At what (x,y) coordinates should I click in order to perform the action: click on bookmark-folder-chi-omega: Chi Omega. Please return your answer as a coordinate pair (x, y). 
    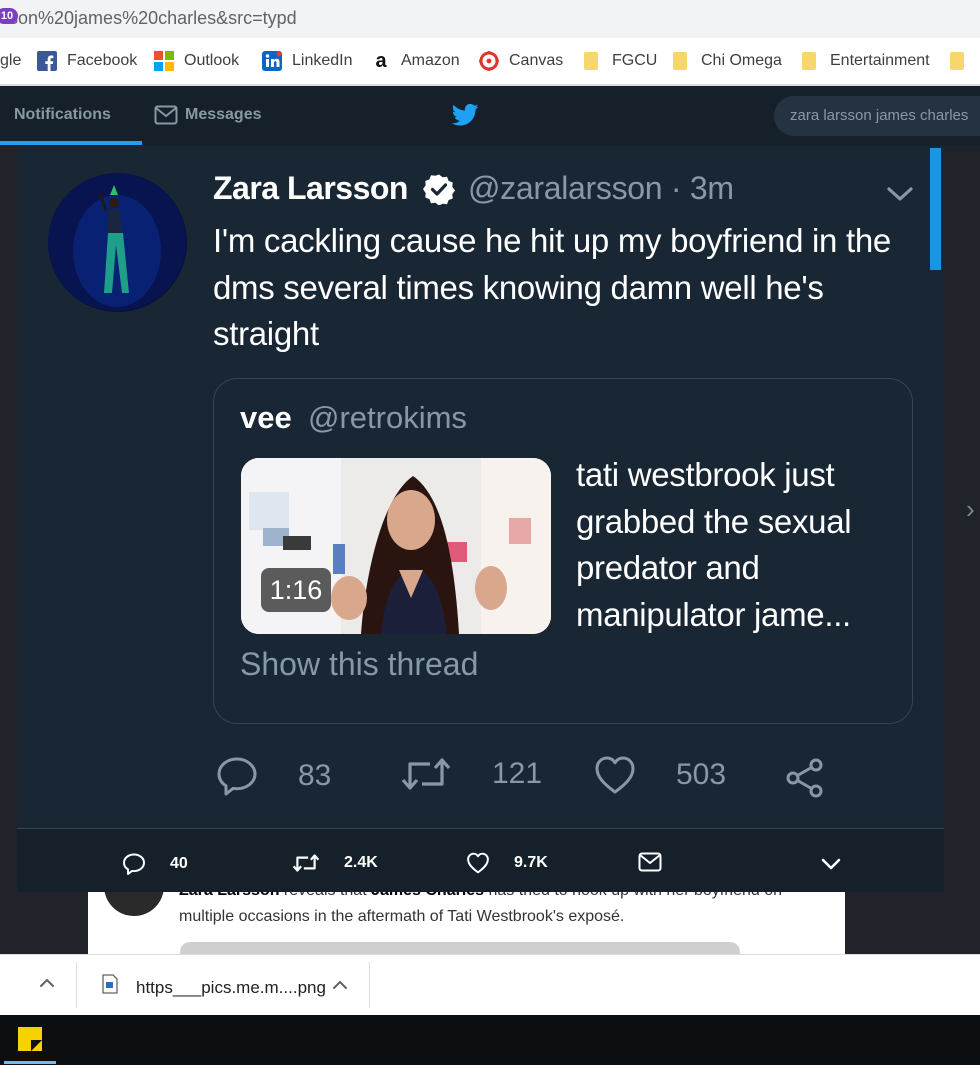
    Looking at the image, I should click on (727, 61).